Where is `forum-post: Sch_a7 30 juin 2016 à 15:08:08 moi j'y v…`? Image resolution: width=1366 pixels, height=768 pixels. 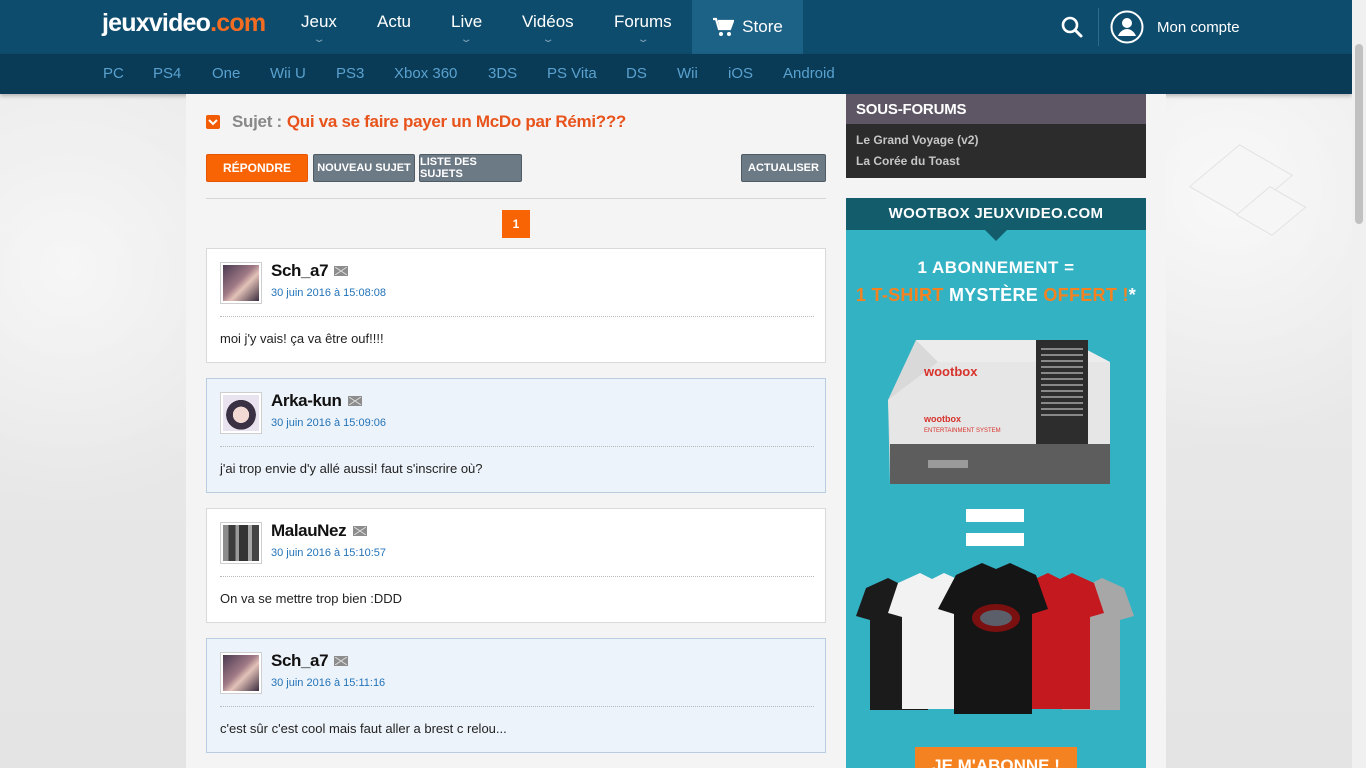
forum-post: Sch_a7 30 juin 2016 à 15:08:08 moi j'y v… is located at coordinates (516, 305).